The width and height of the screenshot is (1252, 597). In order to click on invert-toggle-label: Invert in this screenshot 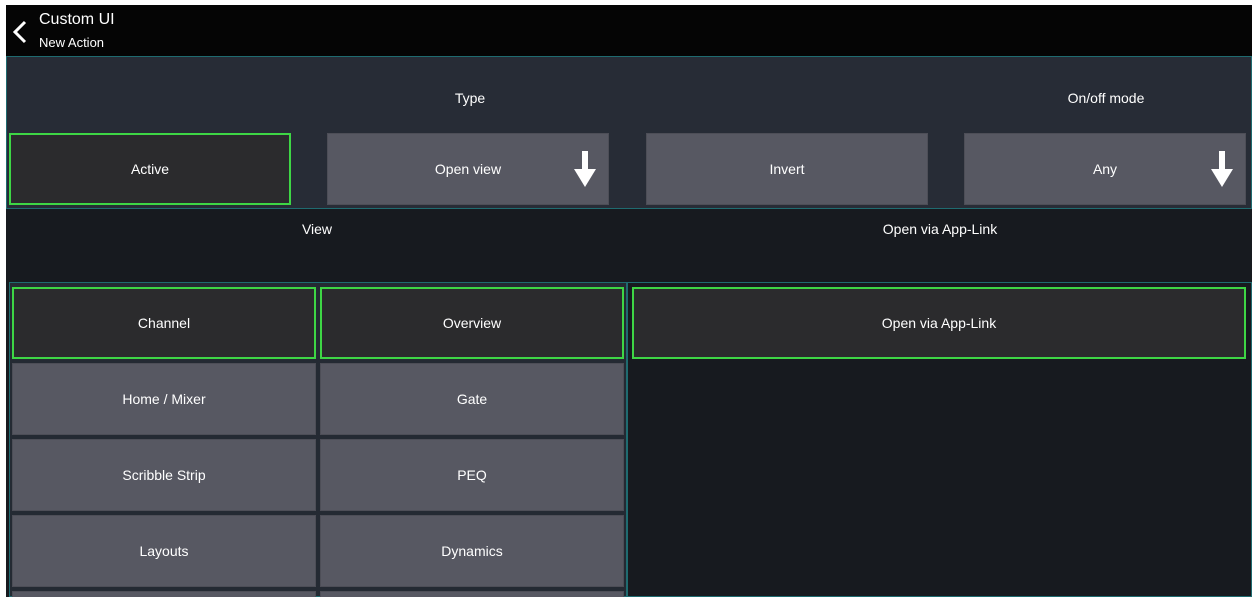, I will do `click(787, 169)`.